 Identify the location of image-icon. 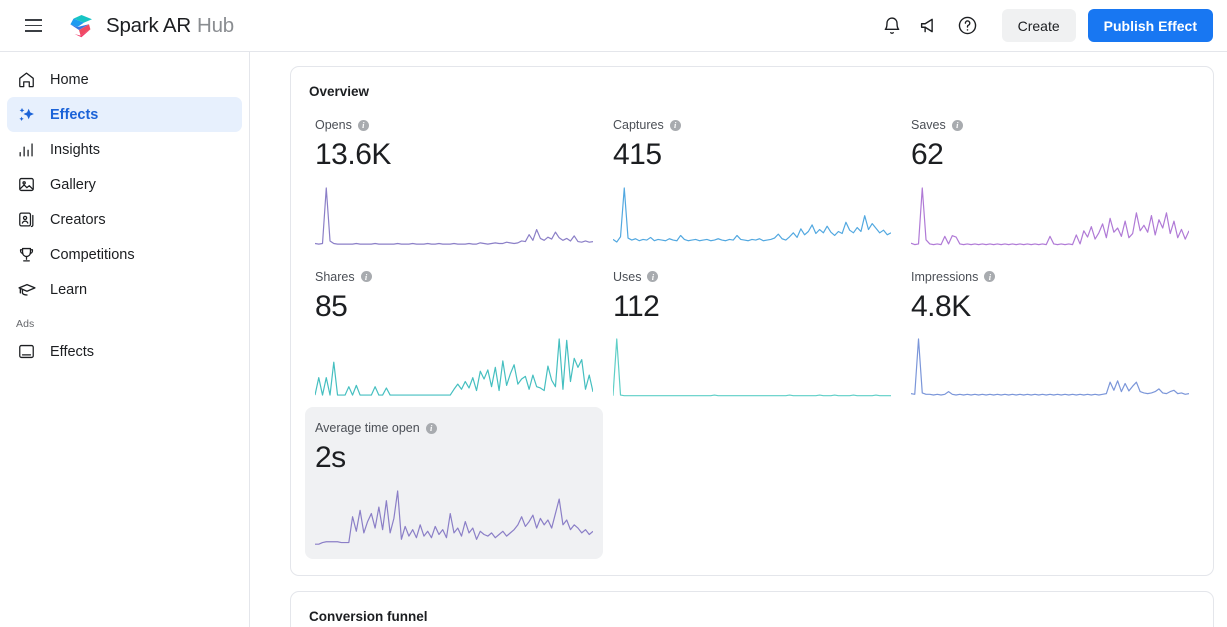
(26, 184).